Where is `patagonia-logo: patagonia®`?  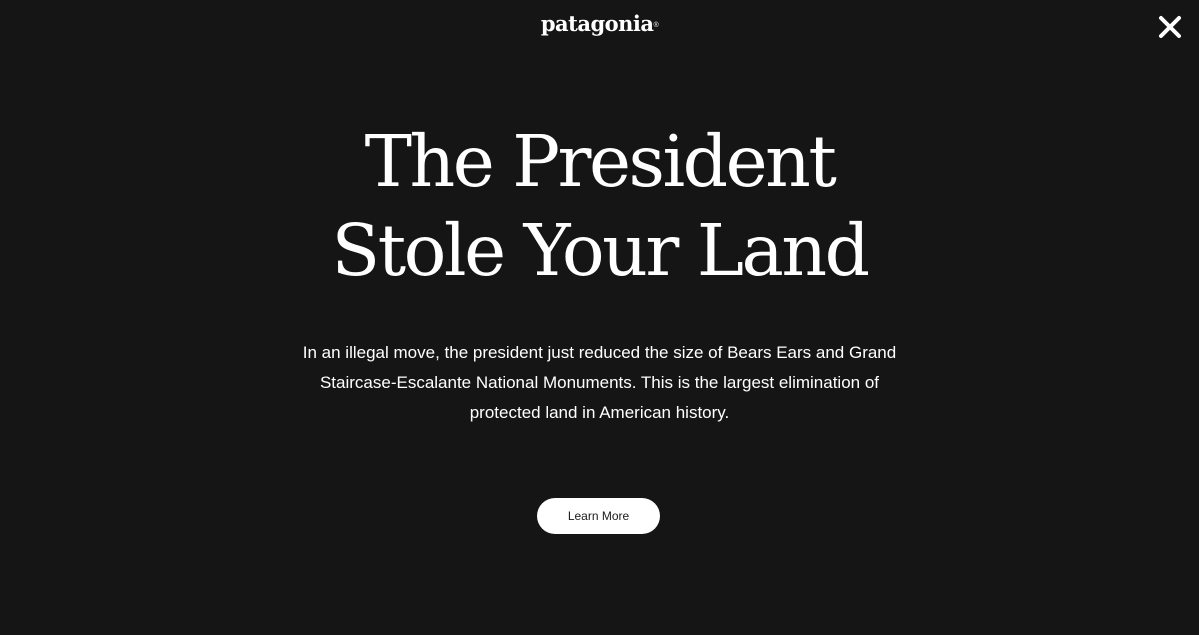 patagonia-logo: patagonia® is located at coordinates (599, 24).